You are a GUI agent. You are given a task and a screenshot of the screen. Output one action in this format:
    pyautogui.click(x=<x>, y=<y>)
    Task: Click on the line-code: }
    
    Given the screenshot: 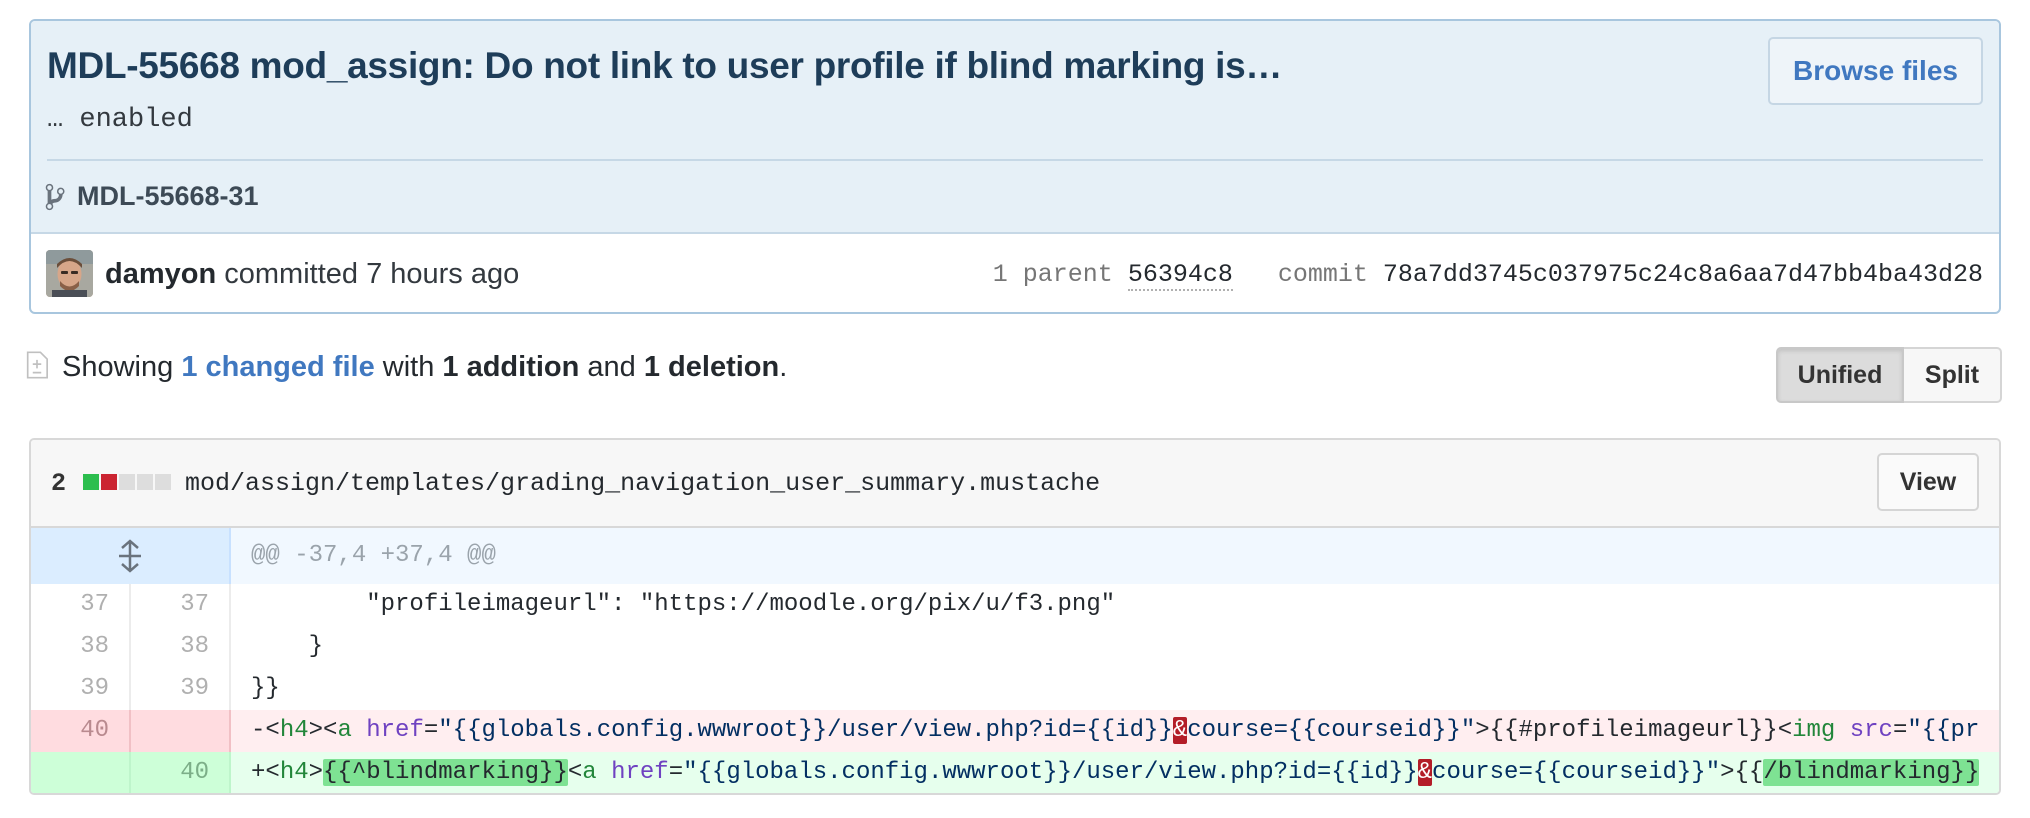 What is the action you would take?
    pyautogui.click(x=277, y=647)
    